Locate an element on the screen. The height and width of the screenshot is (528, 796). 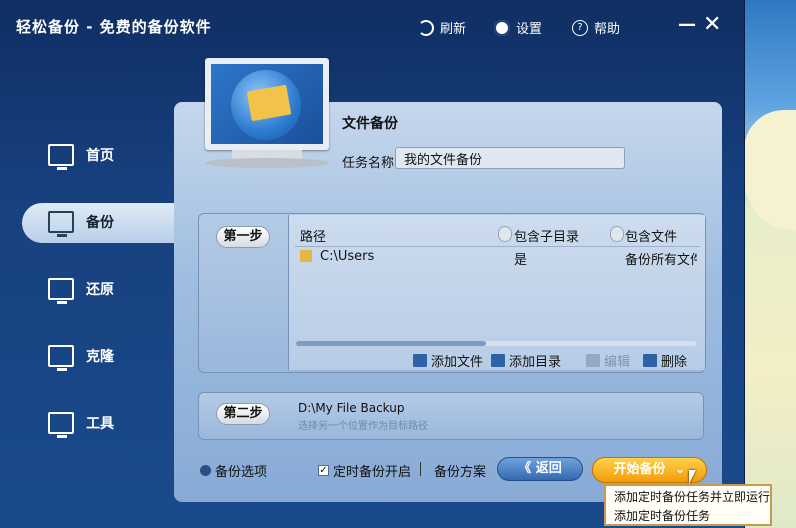
sidebar-item-tools: 工具 is located at coordinates (81, 425).